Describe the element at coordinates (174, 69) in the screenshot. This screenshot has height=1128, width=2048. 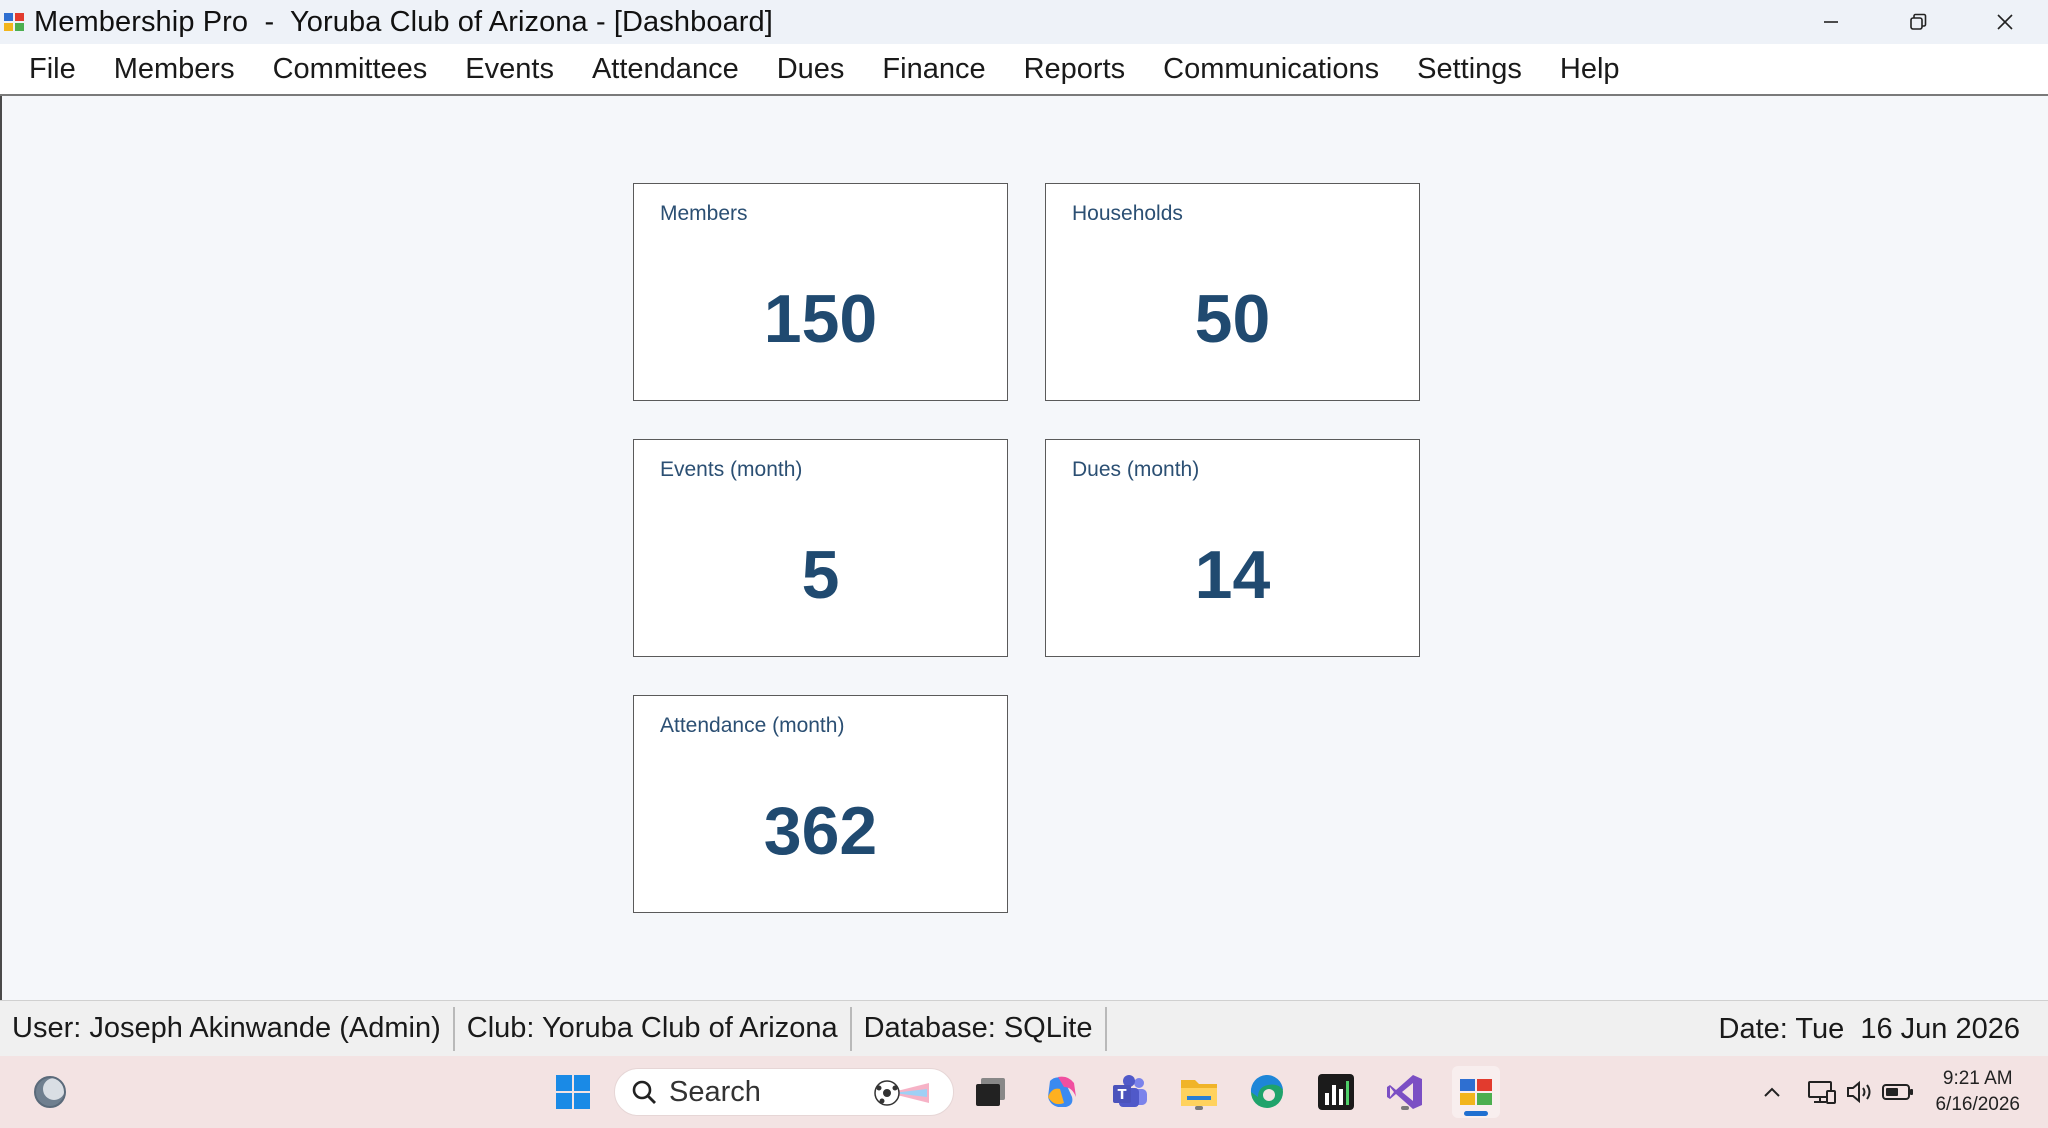
I see `menu-members: Members` at that location.